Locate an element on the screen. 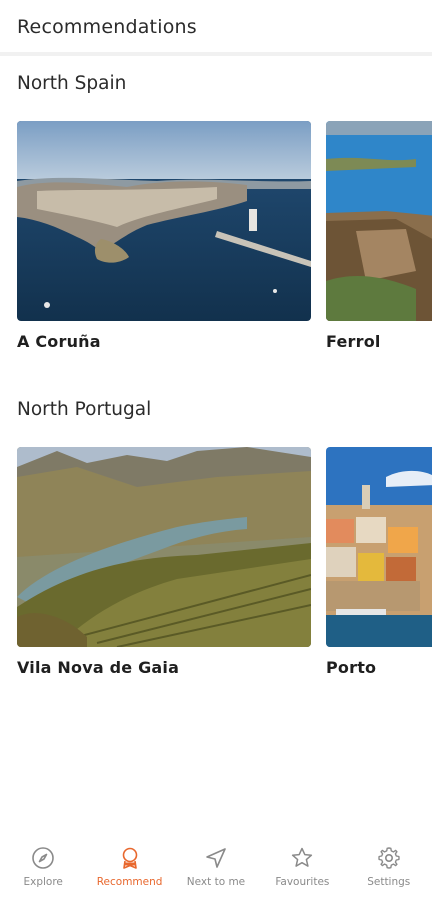 This screenshot has width=432, height=900. nav-label: Settings is located at coordinates (389, 882).